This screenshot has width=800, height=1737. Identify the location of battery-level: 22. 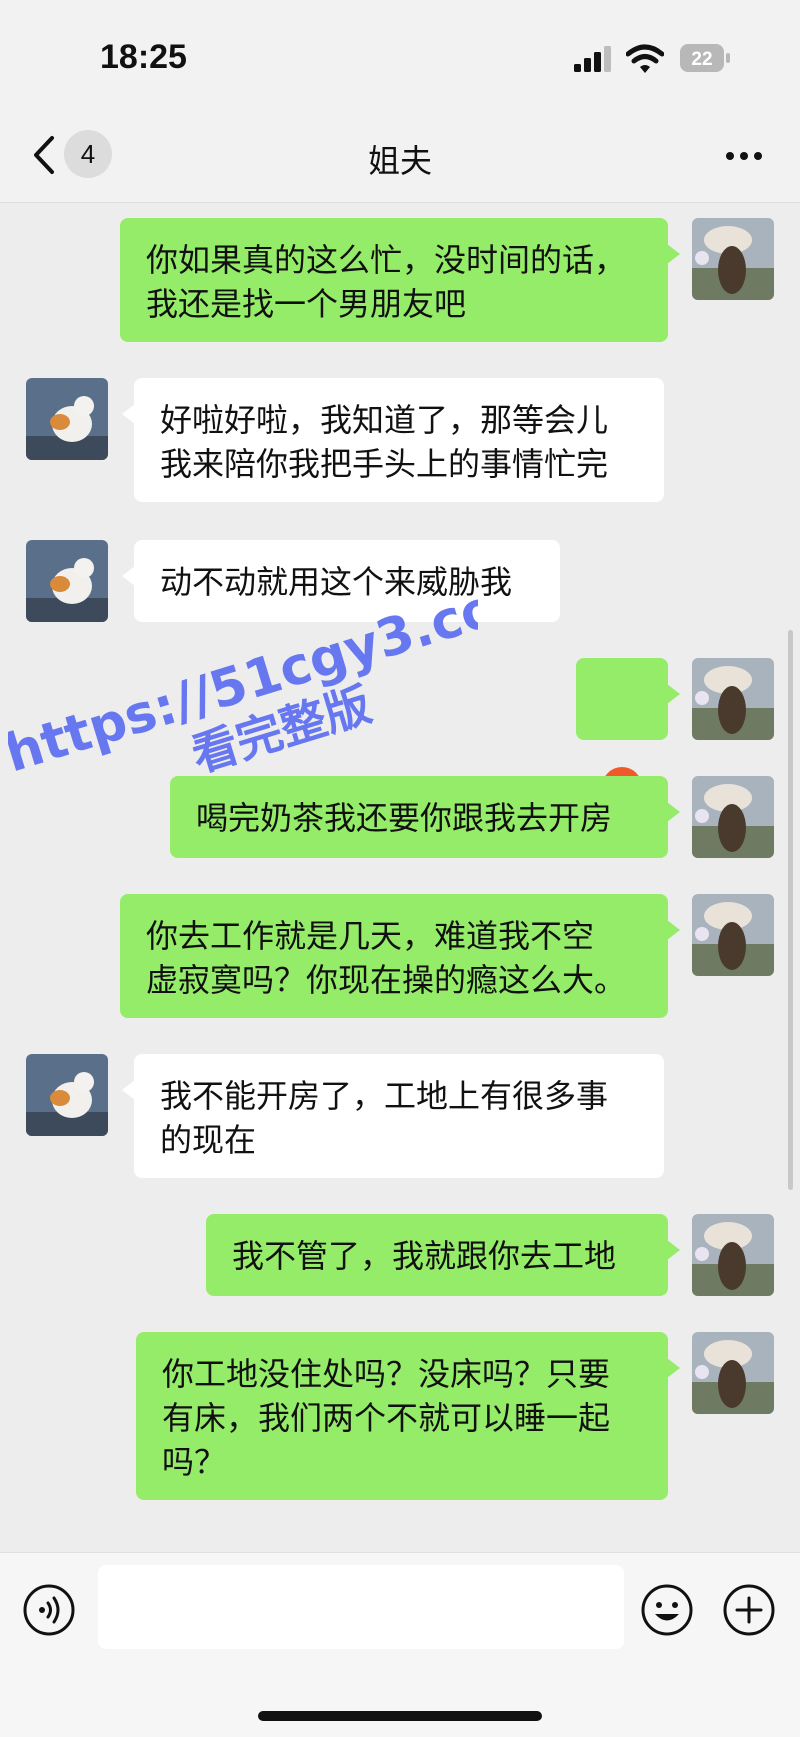
(701, 59).